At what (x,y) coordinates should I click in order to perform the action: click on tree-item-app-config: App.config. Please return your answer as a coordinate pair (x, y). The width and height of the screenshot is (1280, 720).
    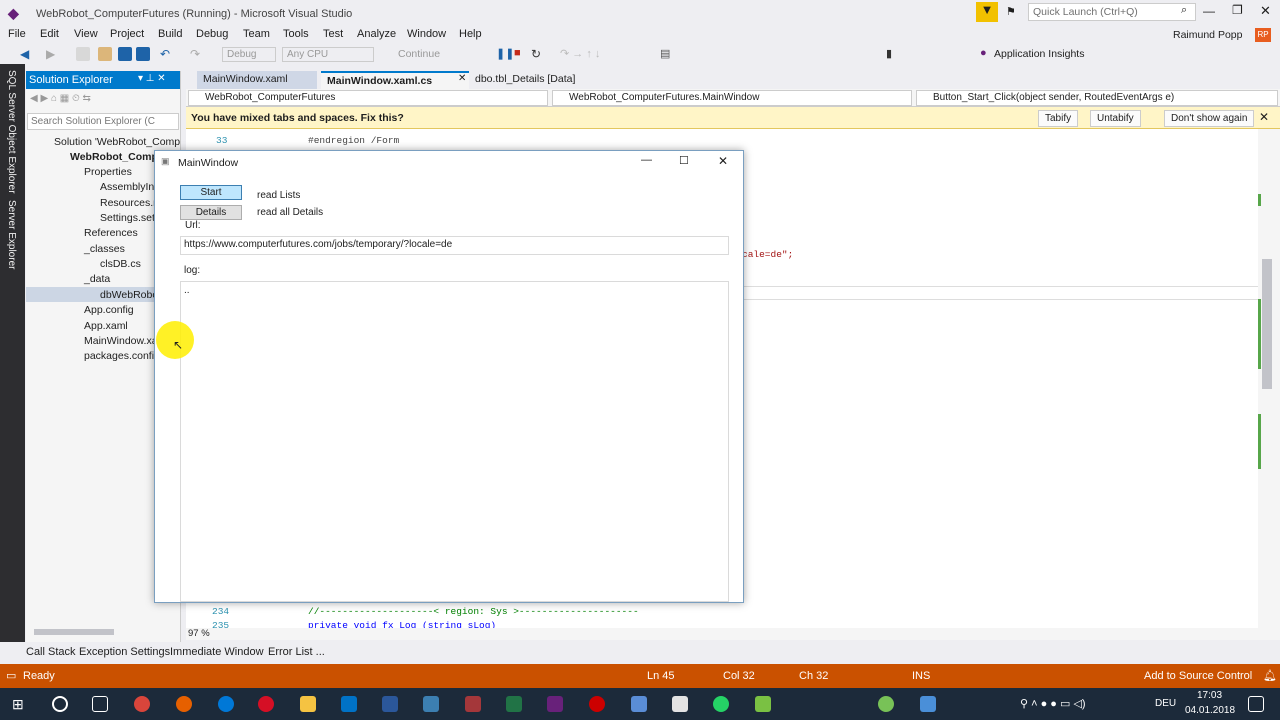
    Looking at the image, I should click on (109, 310).